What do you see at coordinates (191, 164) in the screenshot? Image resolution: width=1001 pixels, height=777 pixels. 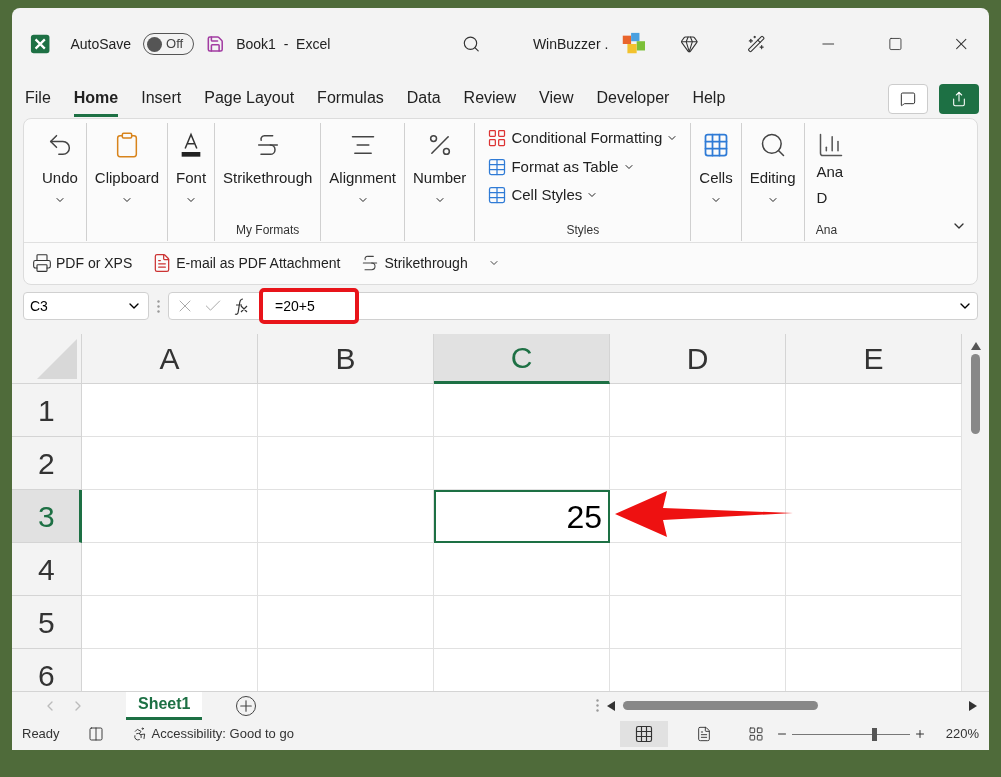 I see `ribbon-button: Font` at bounding box center [191, 164].